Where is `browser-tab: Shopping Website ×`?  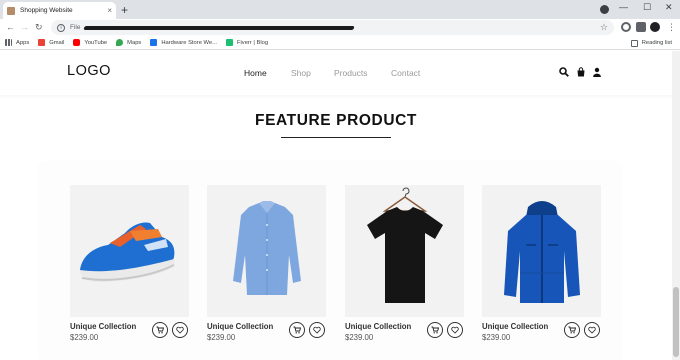 browser-tab: Shopping Website × is located at coordinates (59, 10).